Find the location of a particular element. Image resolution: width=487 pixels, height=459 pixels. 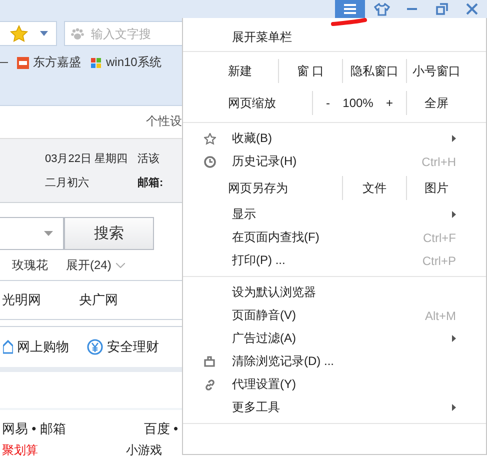

windows-logo-icon is located at coordinates (96, 63).